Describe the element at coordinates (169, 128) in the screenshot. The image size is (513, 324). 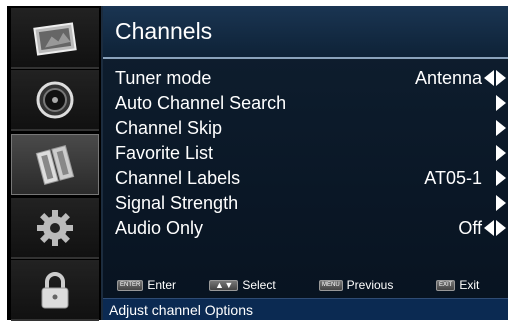
I see `menu-item-label: Channel Skip` at that location.